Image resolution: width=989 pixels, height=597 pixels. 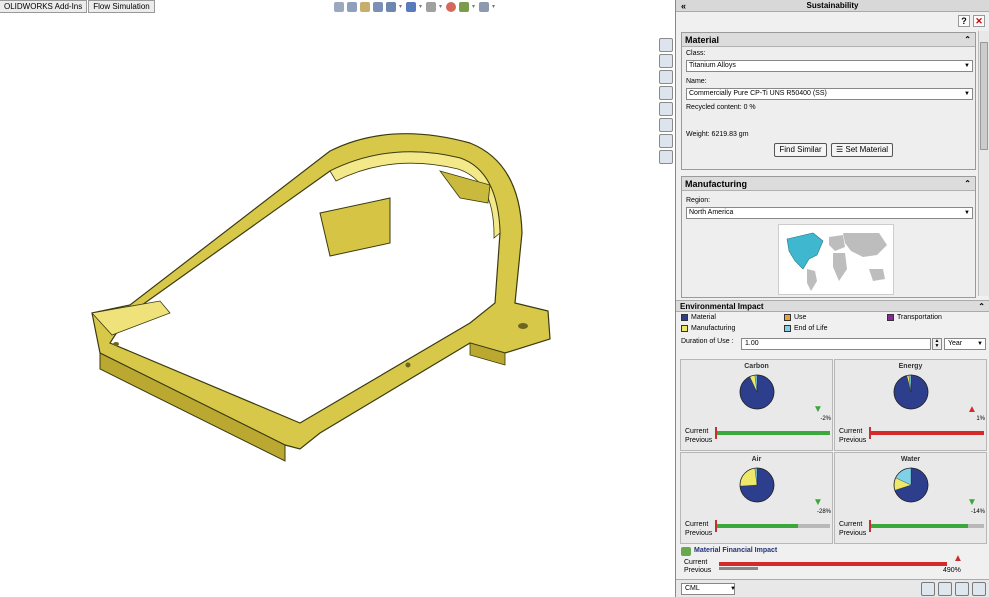 What do you see at coordinates (696, 53) in the screenshot?
I see `class-label: Class:` at bounding box center [696, 53].